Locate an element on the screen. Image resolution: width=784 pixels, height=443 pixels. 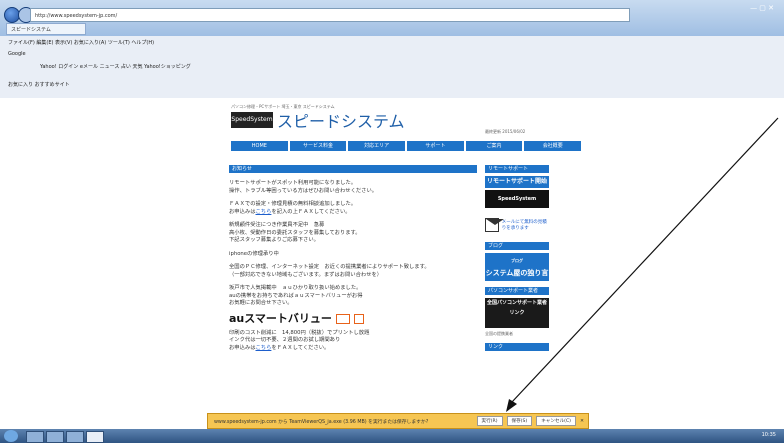
sidebar-heading-links: リンク is located at coordinates (517, 347).